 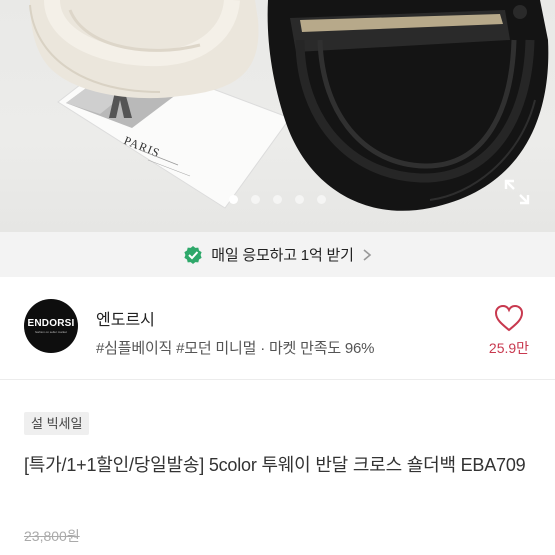 I want to click on banner-text: 매일 응모하고 1억 받기, so click(x=282, y=255).